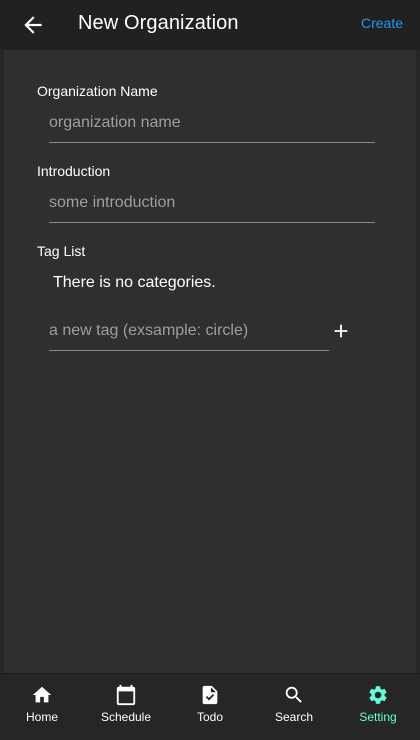  Describe the element at coordinates (212, 123) in the screenshot. I see `organization-name-input` at that location.